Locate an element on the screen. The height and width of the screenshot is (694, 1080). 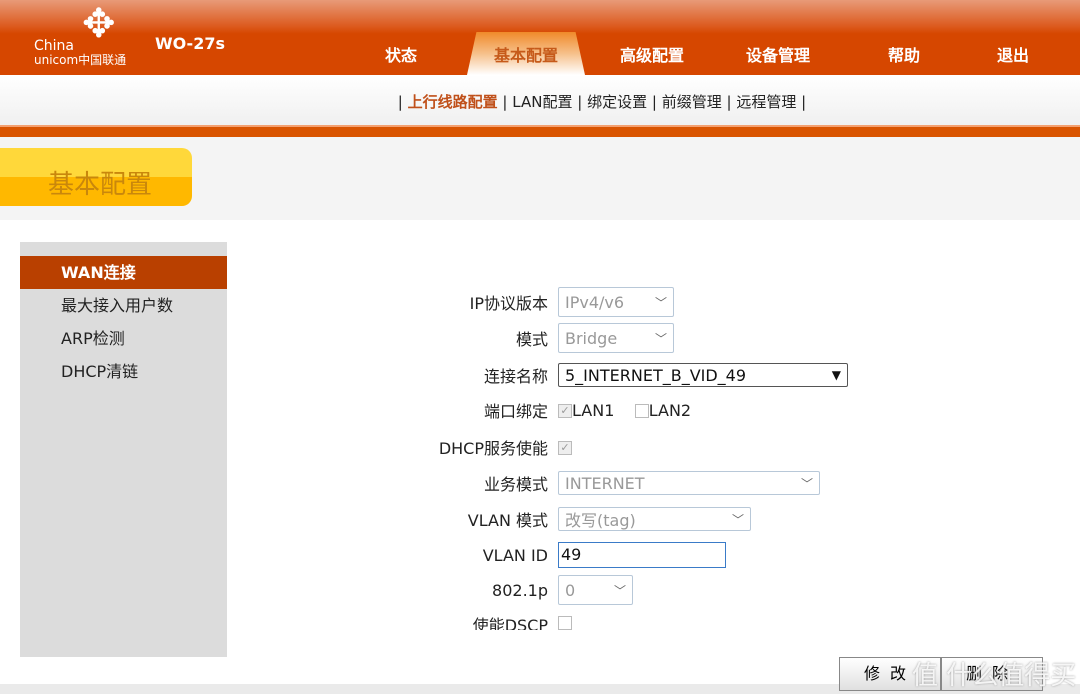
mode-label: 模式 is located at coordinates (531, 339).